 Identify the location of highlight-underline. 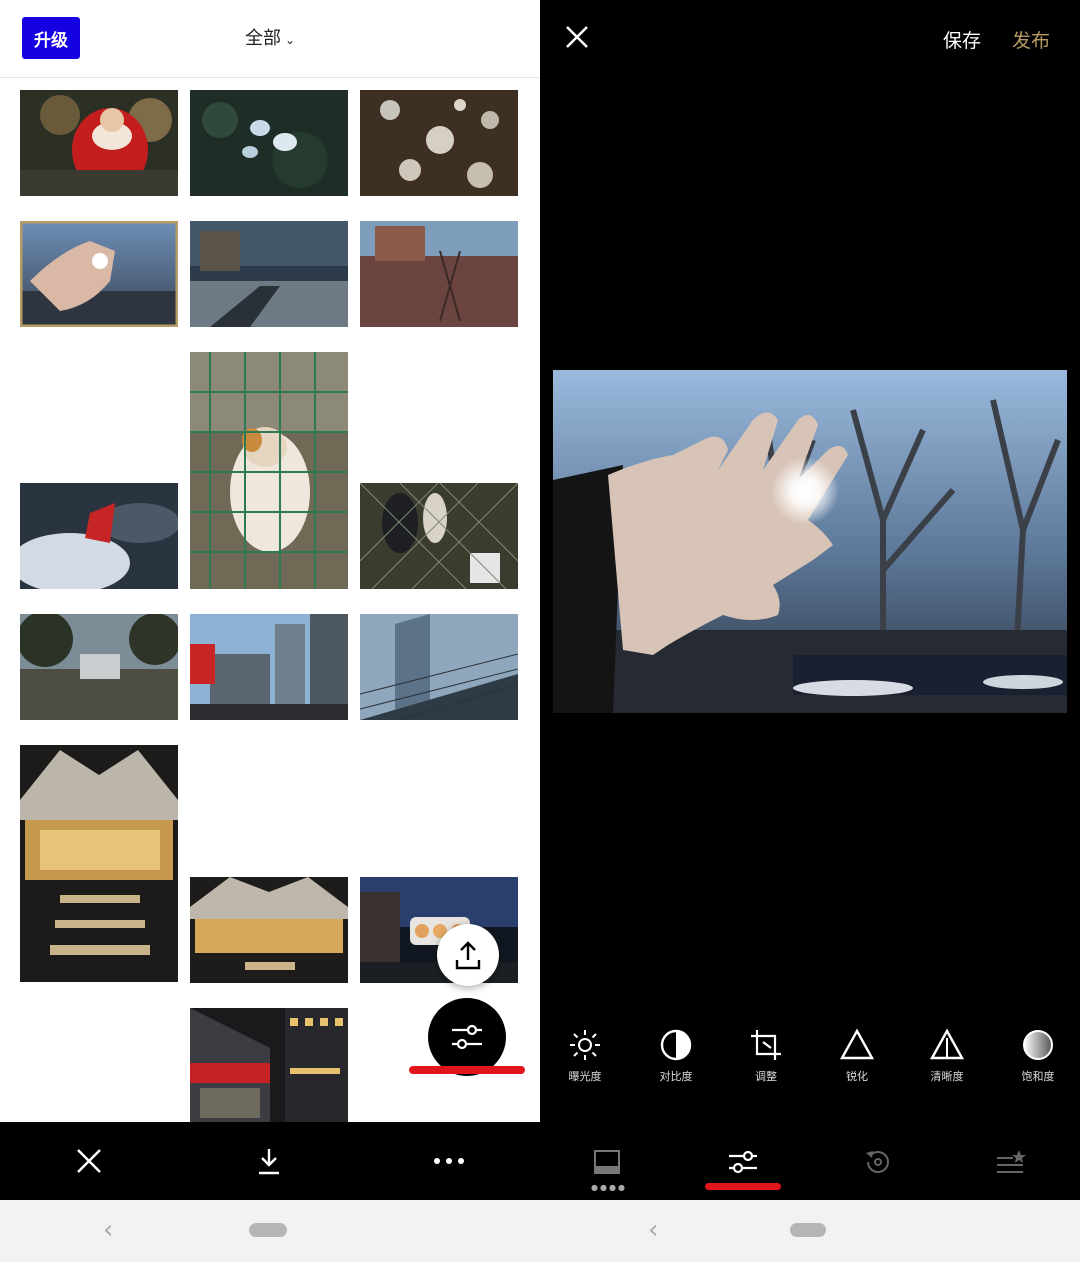
(467, 1070).